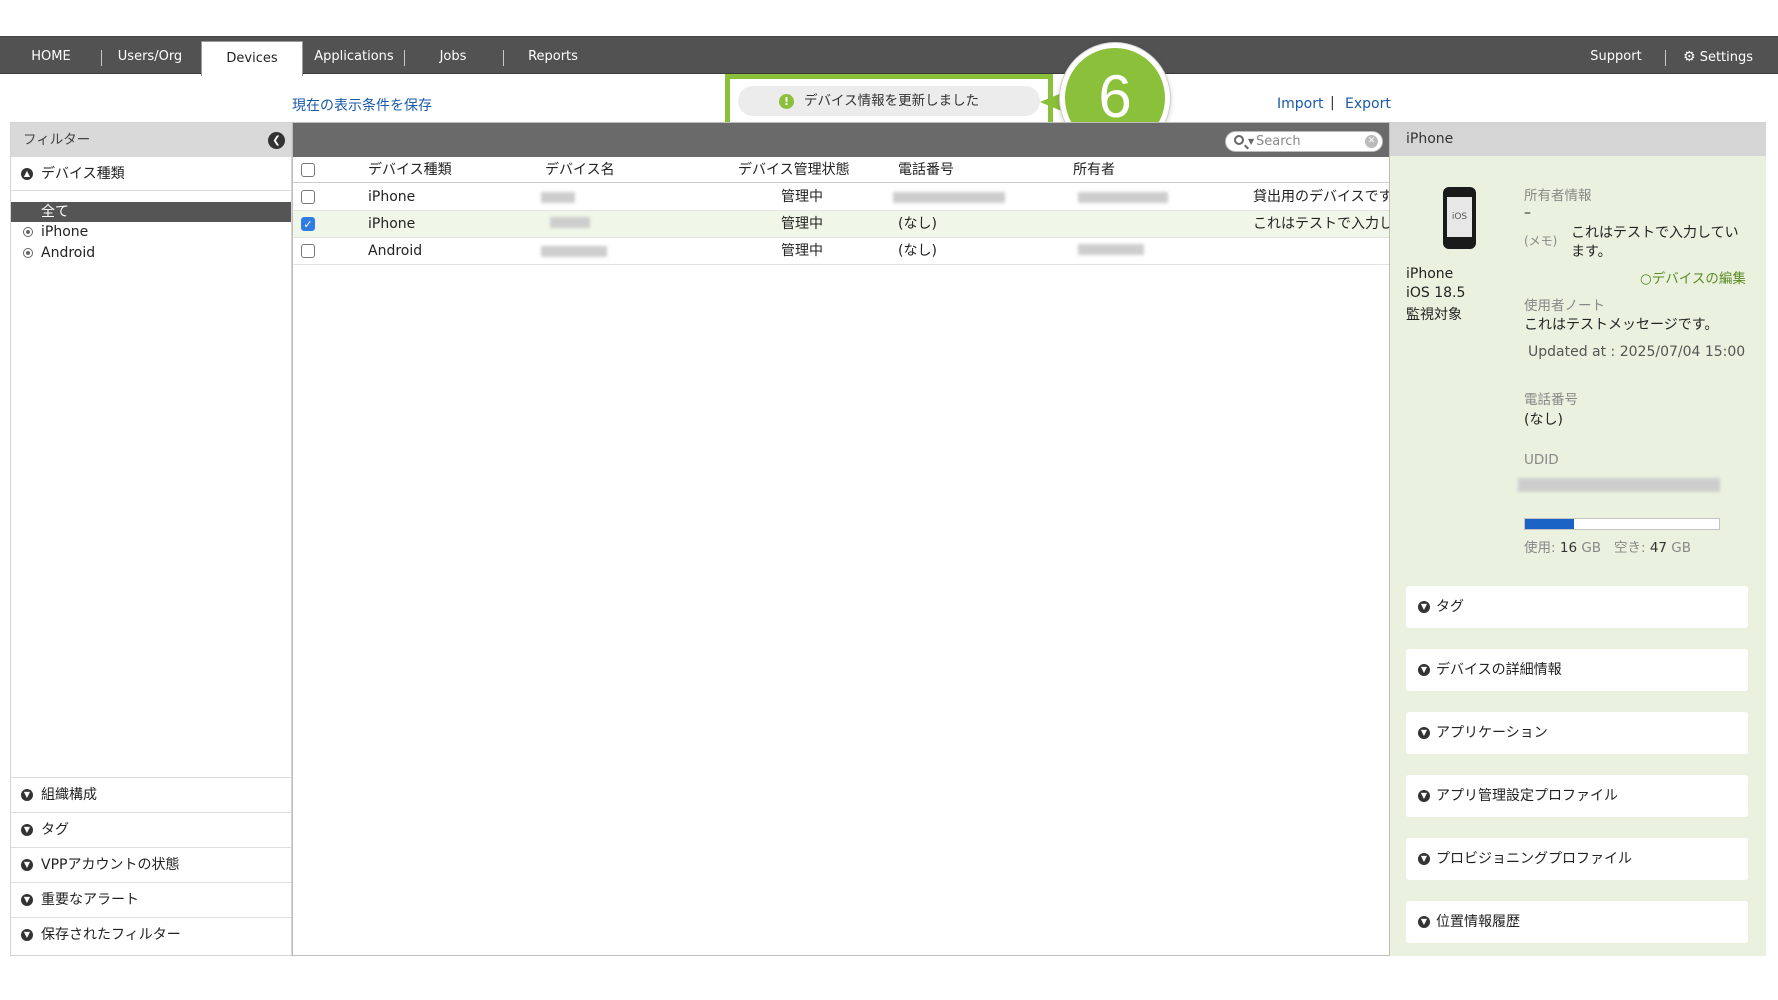  I want to click on nav-settings-label: Settings, so click(1726, 57).